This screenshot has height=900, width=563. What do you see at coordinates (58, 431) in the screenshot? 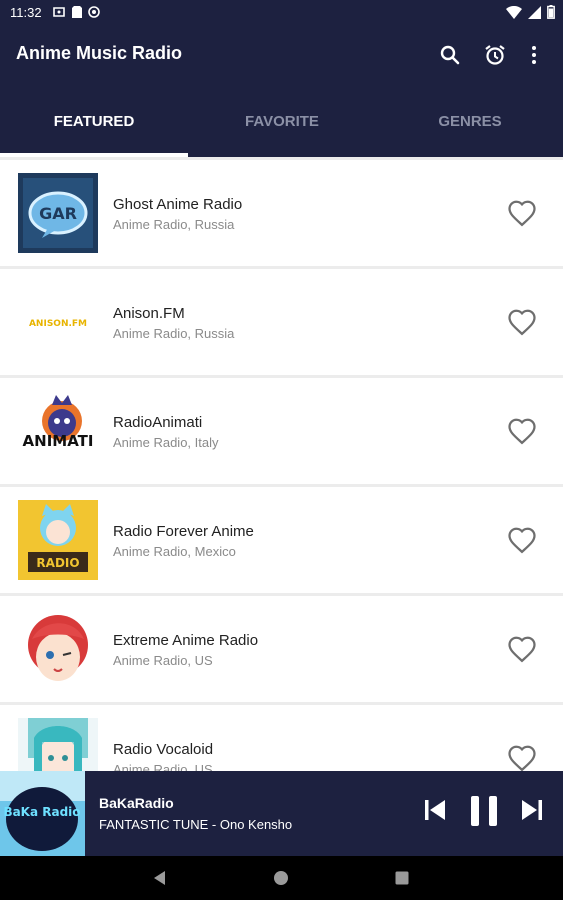
I see `station-logo: ANIMATI` at bounding box center [58, 431].